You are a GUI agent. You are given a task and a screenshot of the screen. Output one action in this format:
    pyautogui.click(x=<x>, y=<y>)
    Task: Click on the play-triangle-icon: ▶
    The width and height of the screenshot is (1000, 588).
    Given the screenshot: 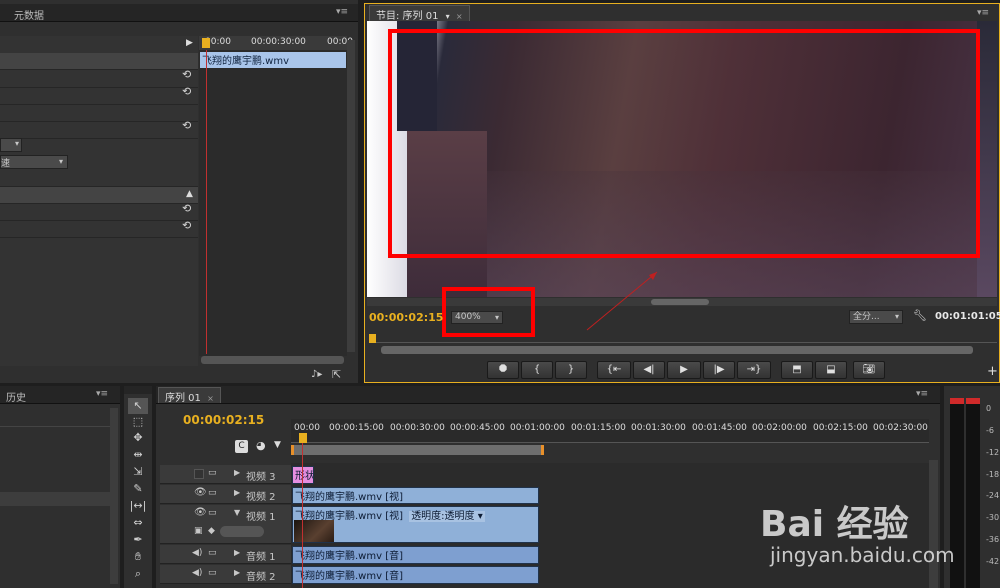 What is the action you would take?
    pyautogui.click(x=189, y=43)
    